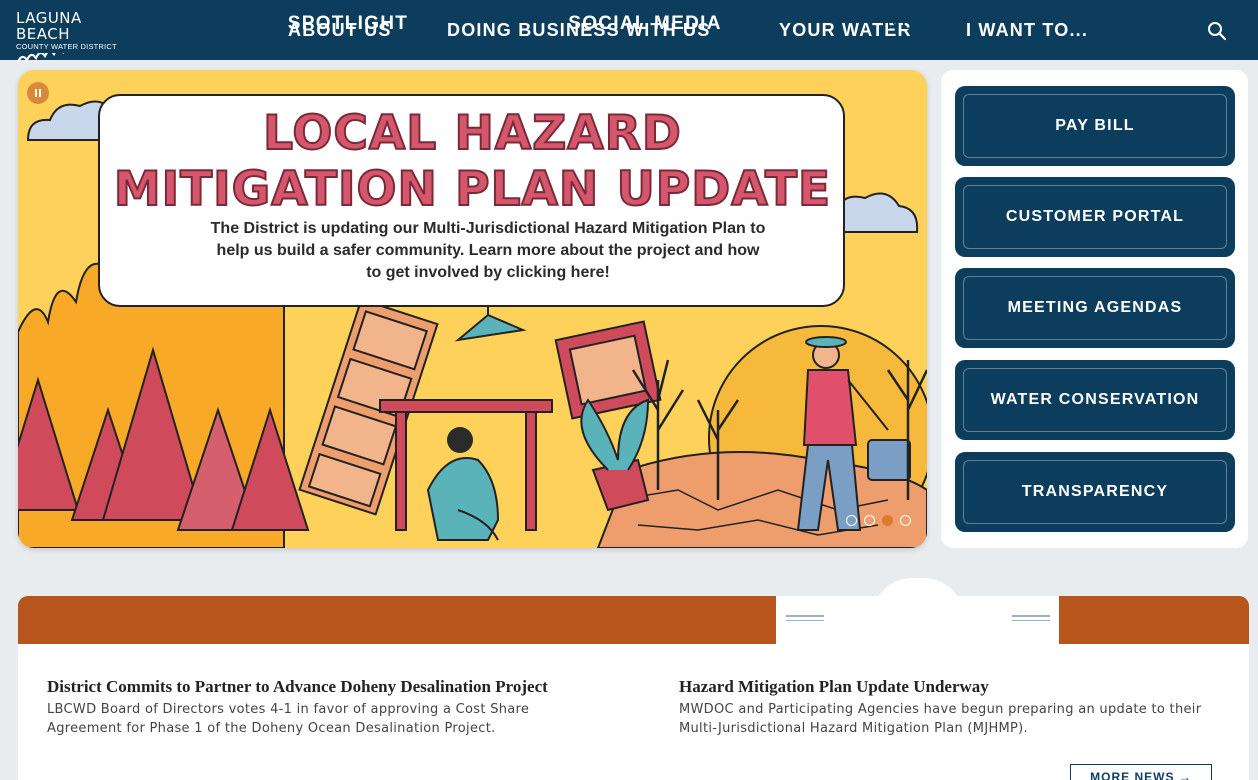 The height and width of the screenshot is (780, 1258). I want to click on waves-icon, so click(40, 58).